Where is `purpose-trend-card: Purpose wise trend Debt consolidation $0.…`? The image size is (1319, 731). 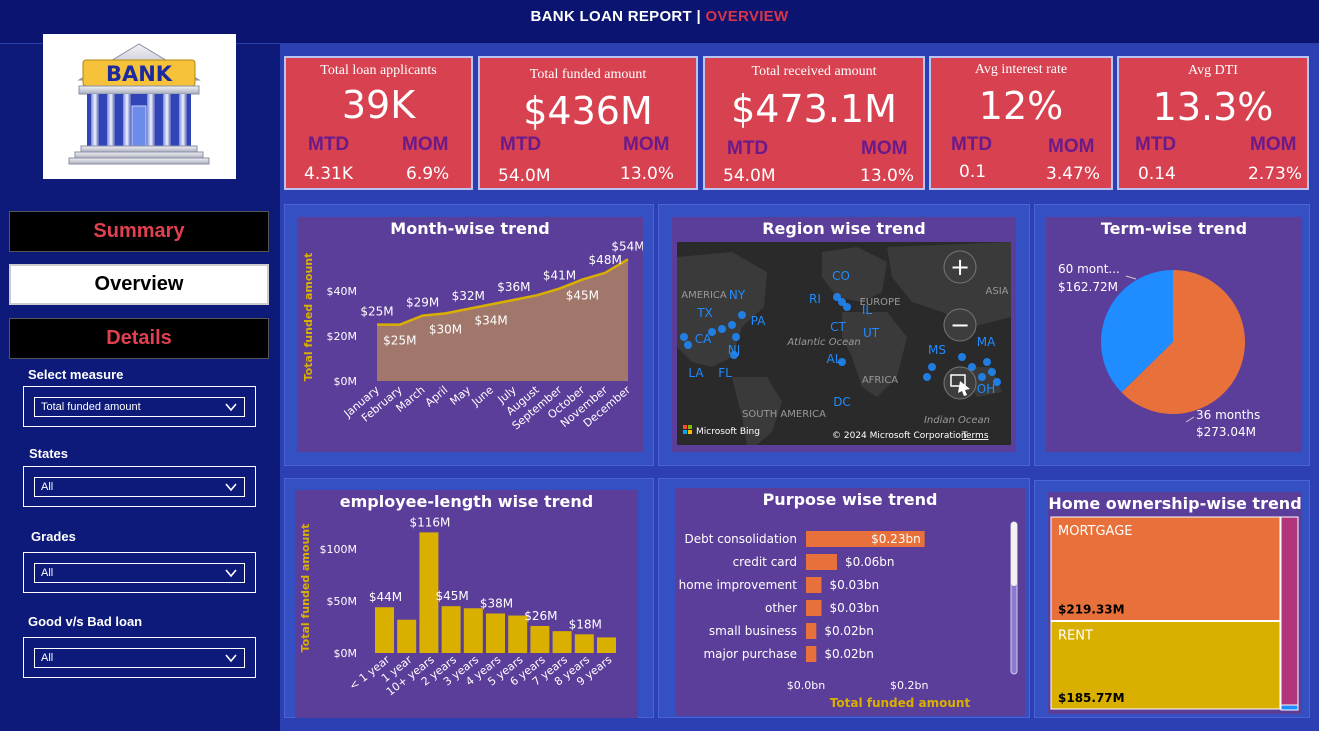
purpose-trend-card: Purpose wise trend Debt consolidation $0.… is located at coordinates (850, 602).